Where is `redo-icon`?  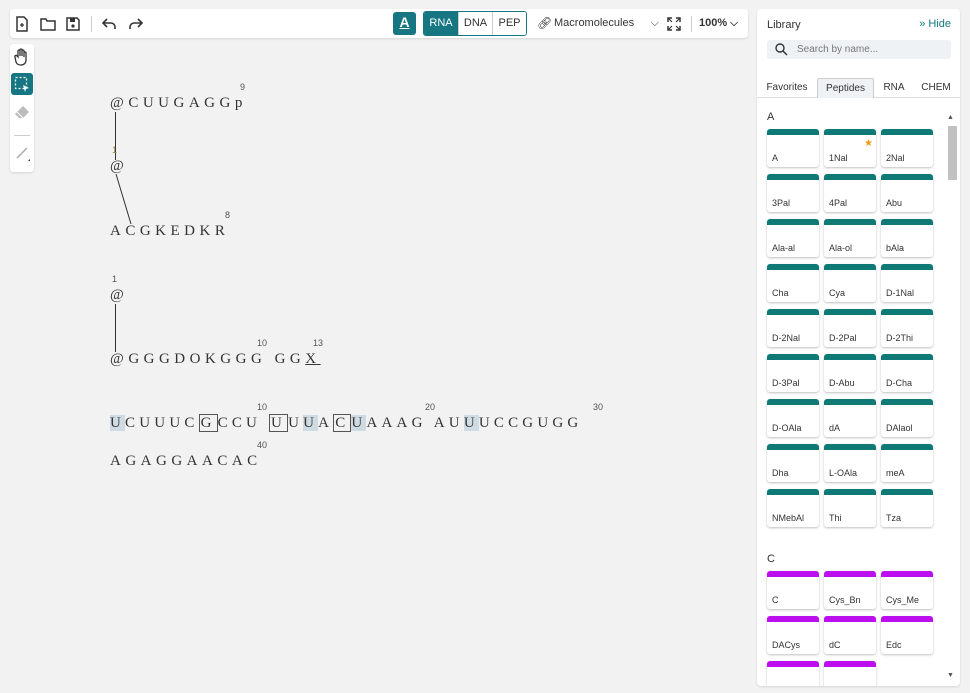
redo-icon is located at coordinates (135, 24).